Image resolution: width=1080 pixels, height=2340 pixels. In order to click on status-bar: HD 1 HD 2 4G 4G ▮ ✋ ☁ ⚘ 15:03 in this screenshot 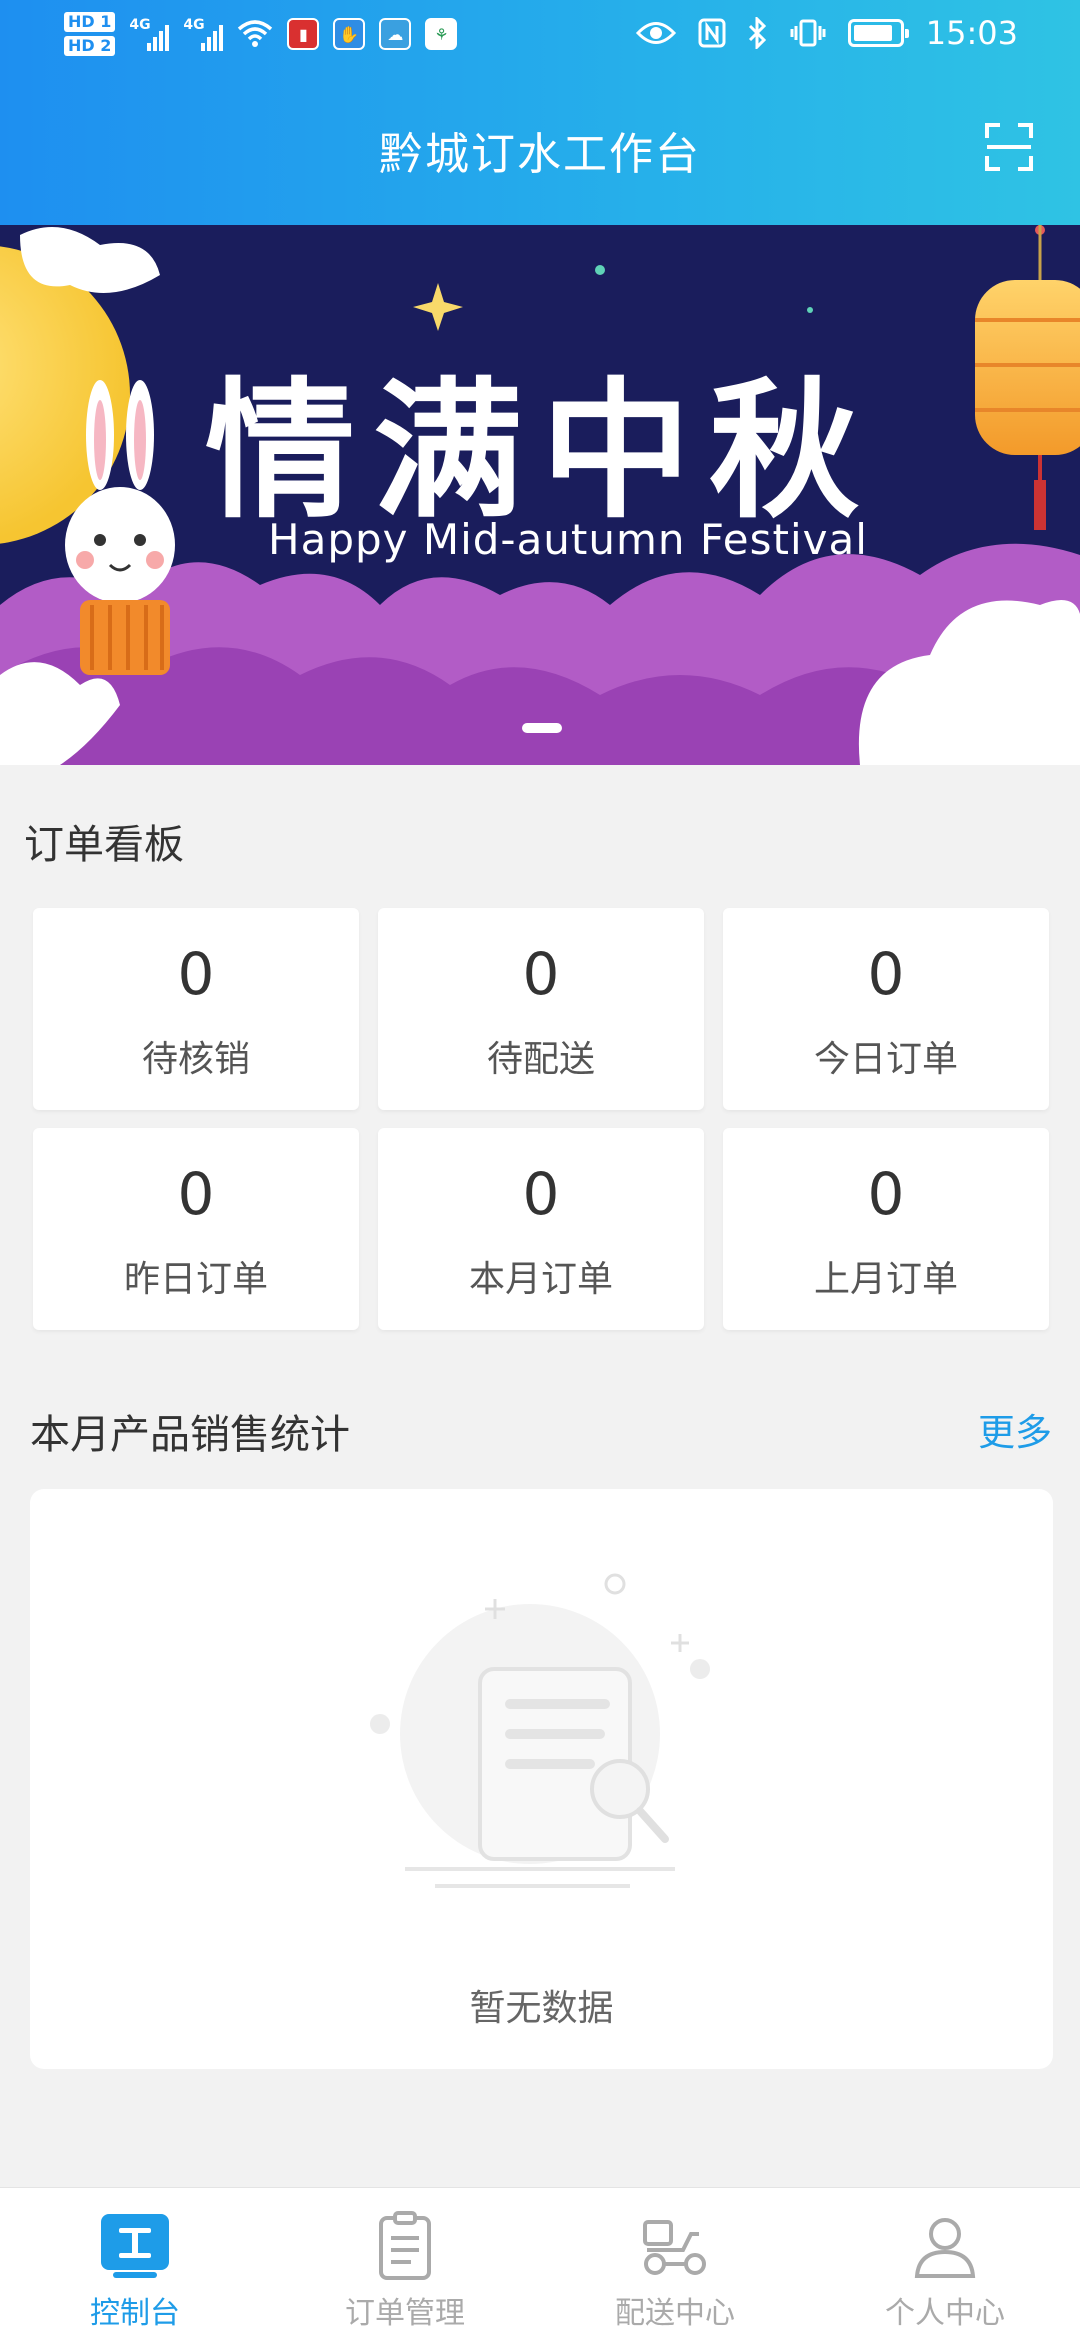, I will do `click(540, 37)`.